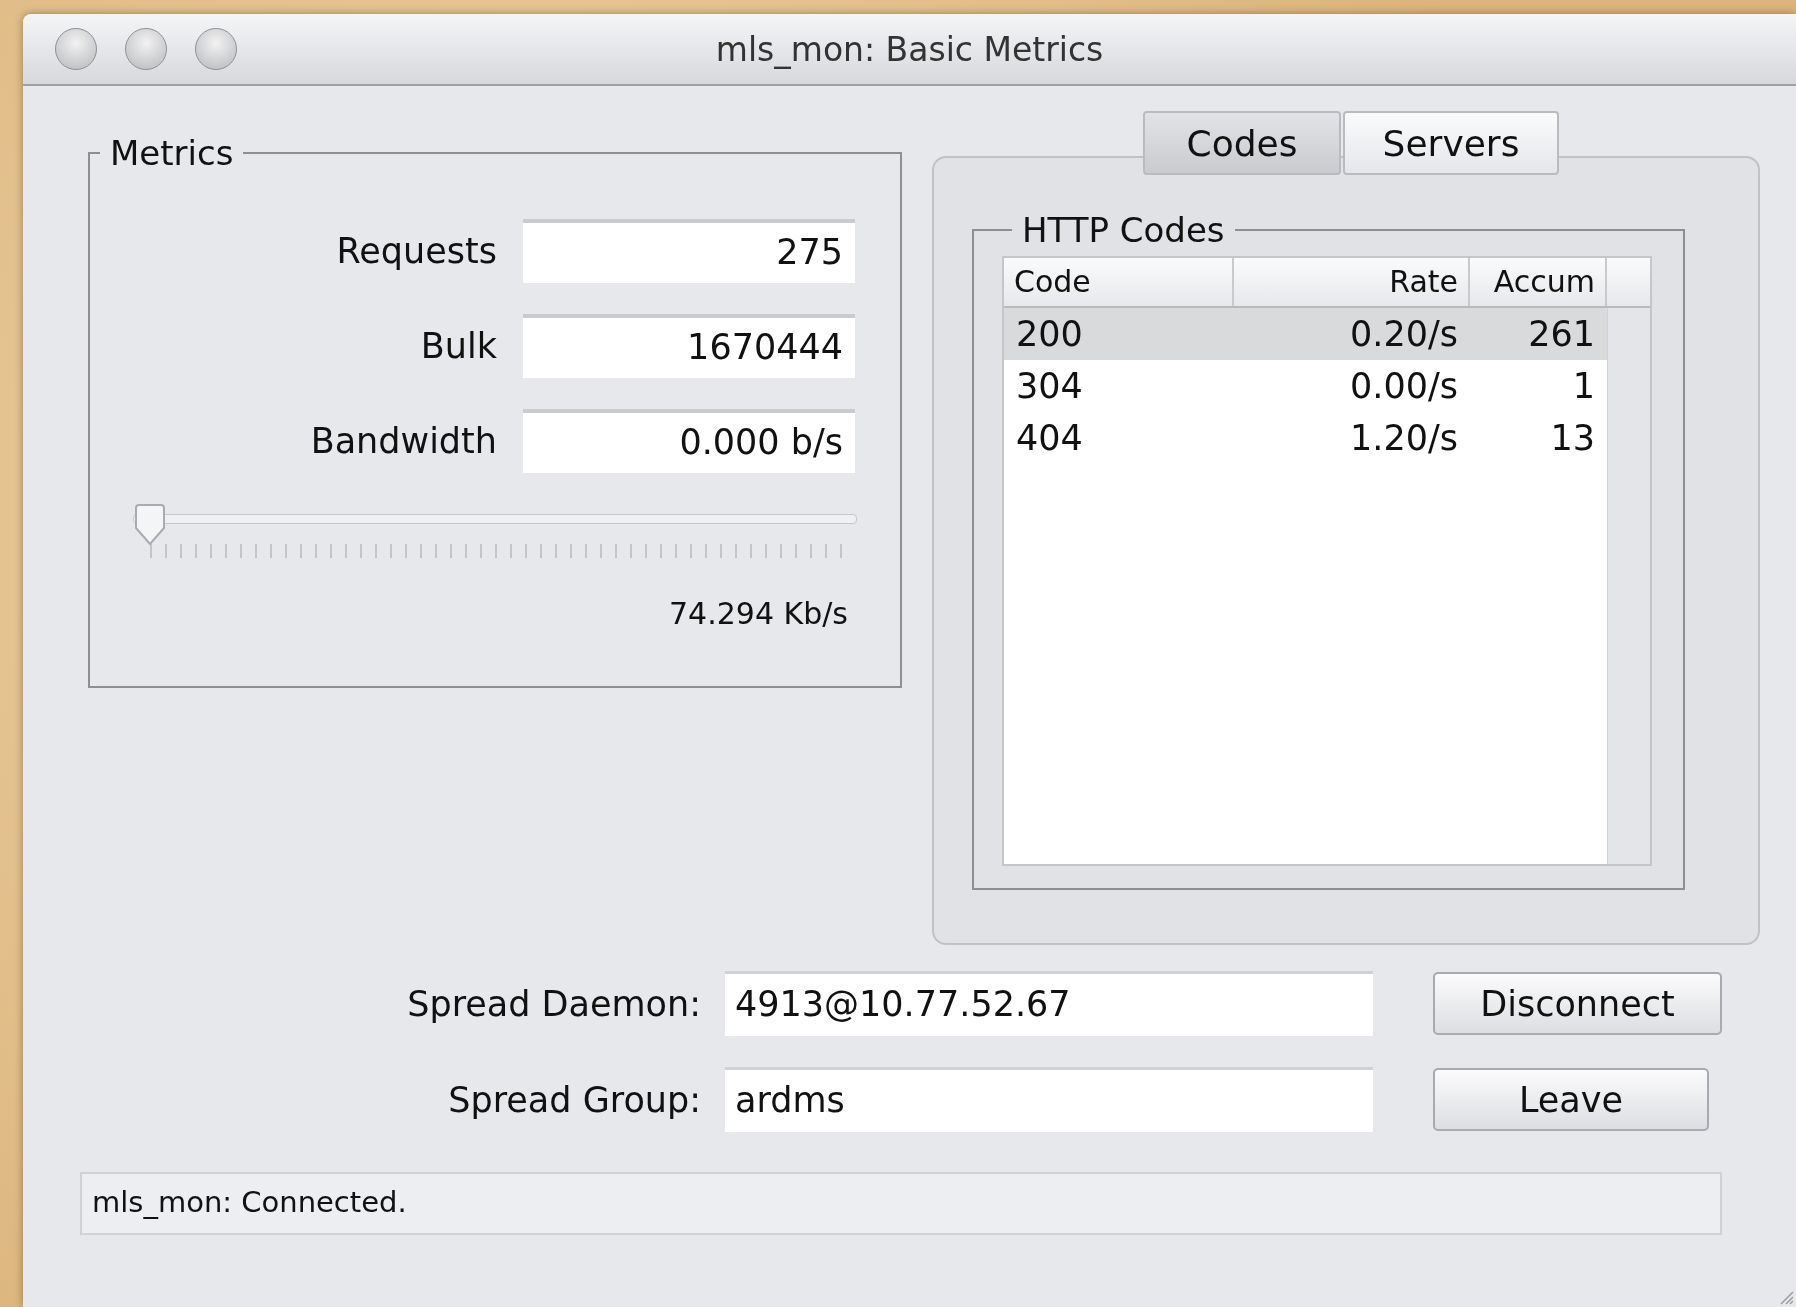 The width and height of the screenshot is (1796, 1307). What do you see at coordinates (1123, 230) in the screenshot?
I see `group-title: HTTP Codes` at bounding box center [1123, 230].